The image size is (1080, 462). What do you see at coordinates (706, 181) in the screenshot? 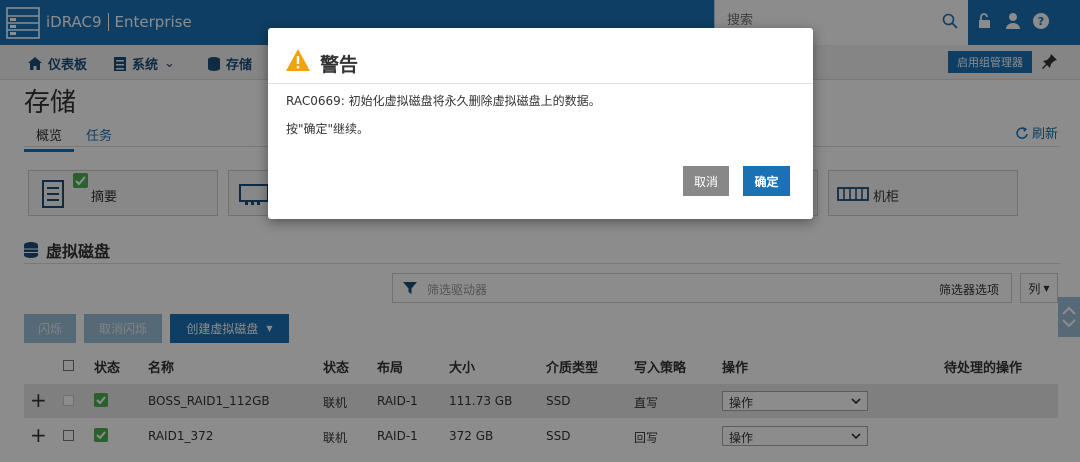
I see `cancel-button: 取消` at bounding box center [706, 181].